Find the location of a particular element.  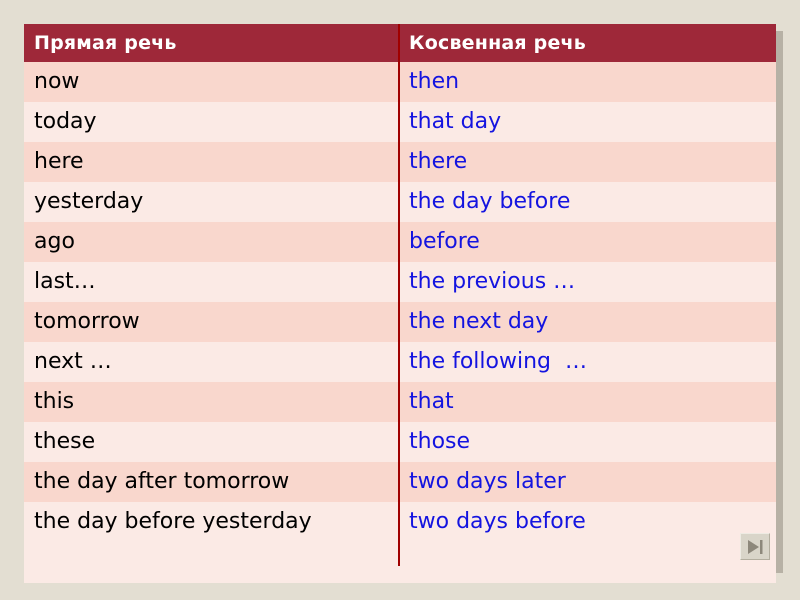

table-row: now then is located at coordinates (400, 82).